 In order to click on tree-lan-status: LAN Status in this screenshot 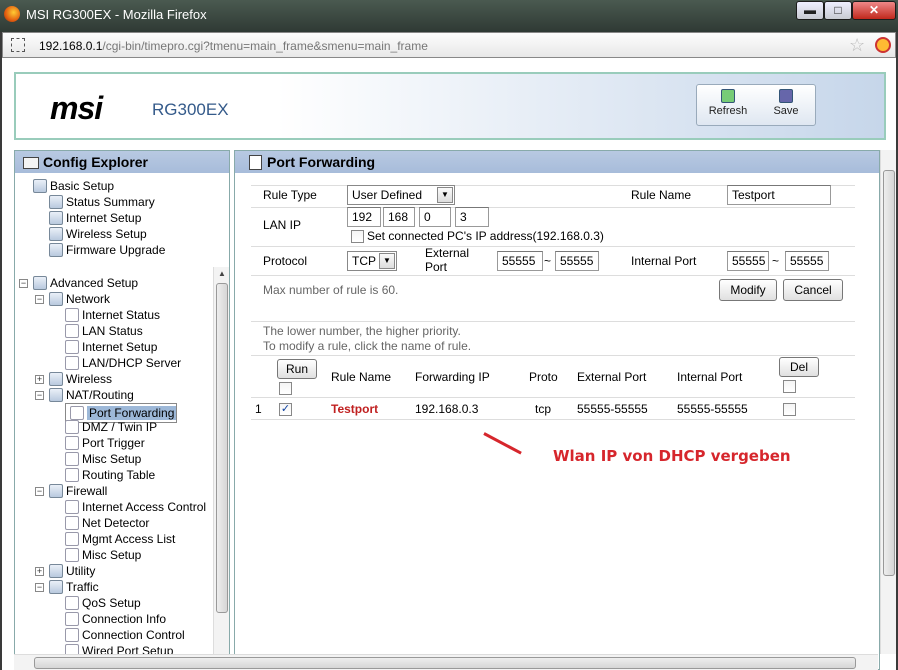, I will do `click(104, 331)`.